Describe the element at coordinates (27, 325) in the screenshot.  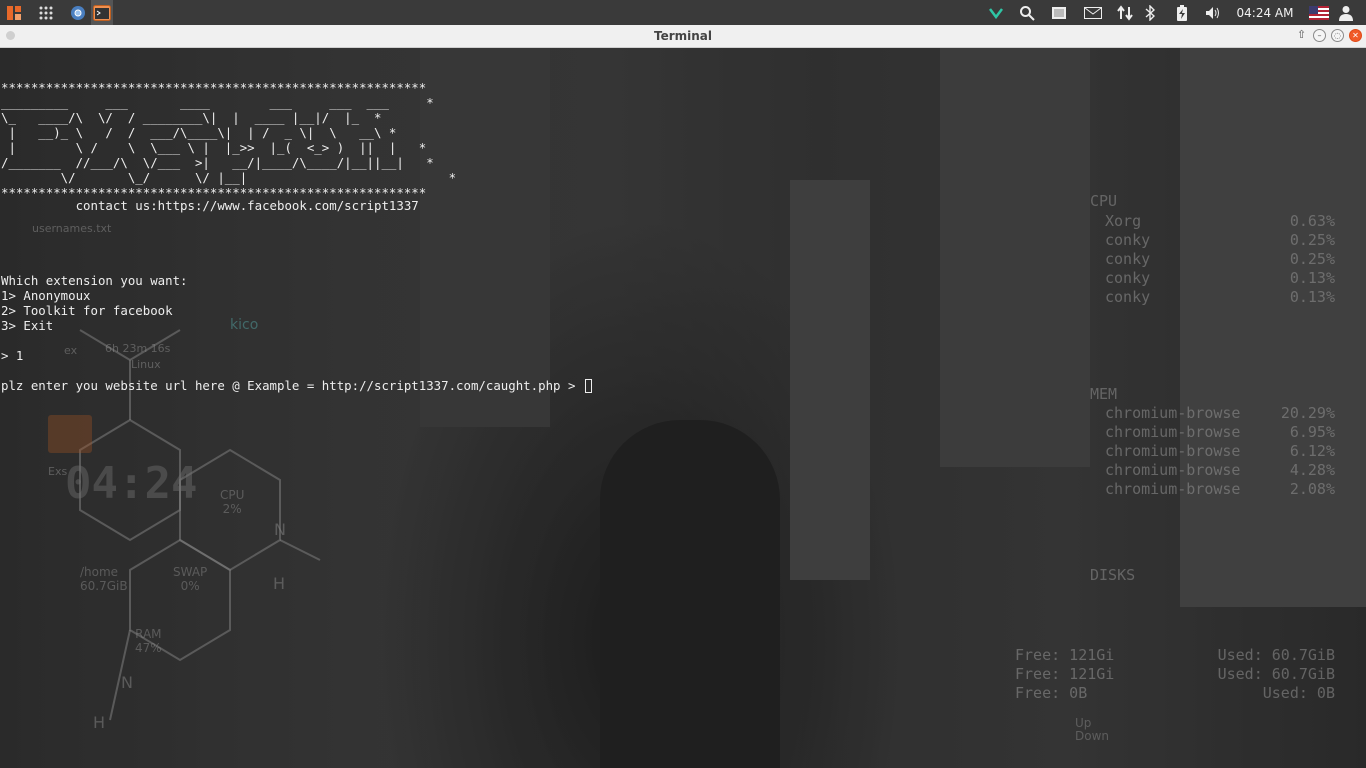
I see `option-exit: 3> Exit` at that location.